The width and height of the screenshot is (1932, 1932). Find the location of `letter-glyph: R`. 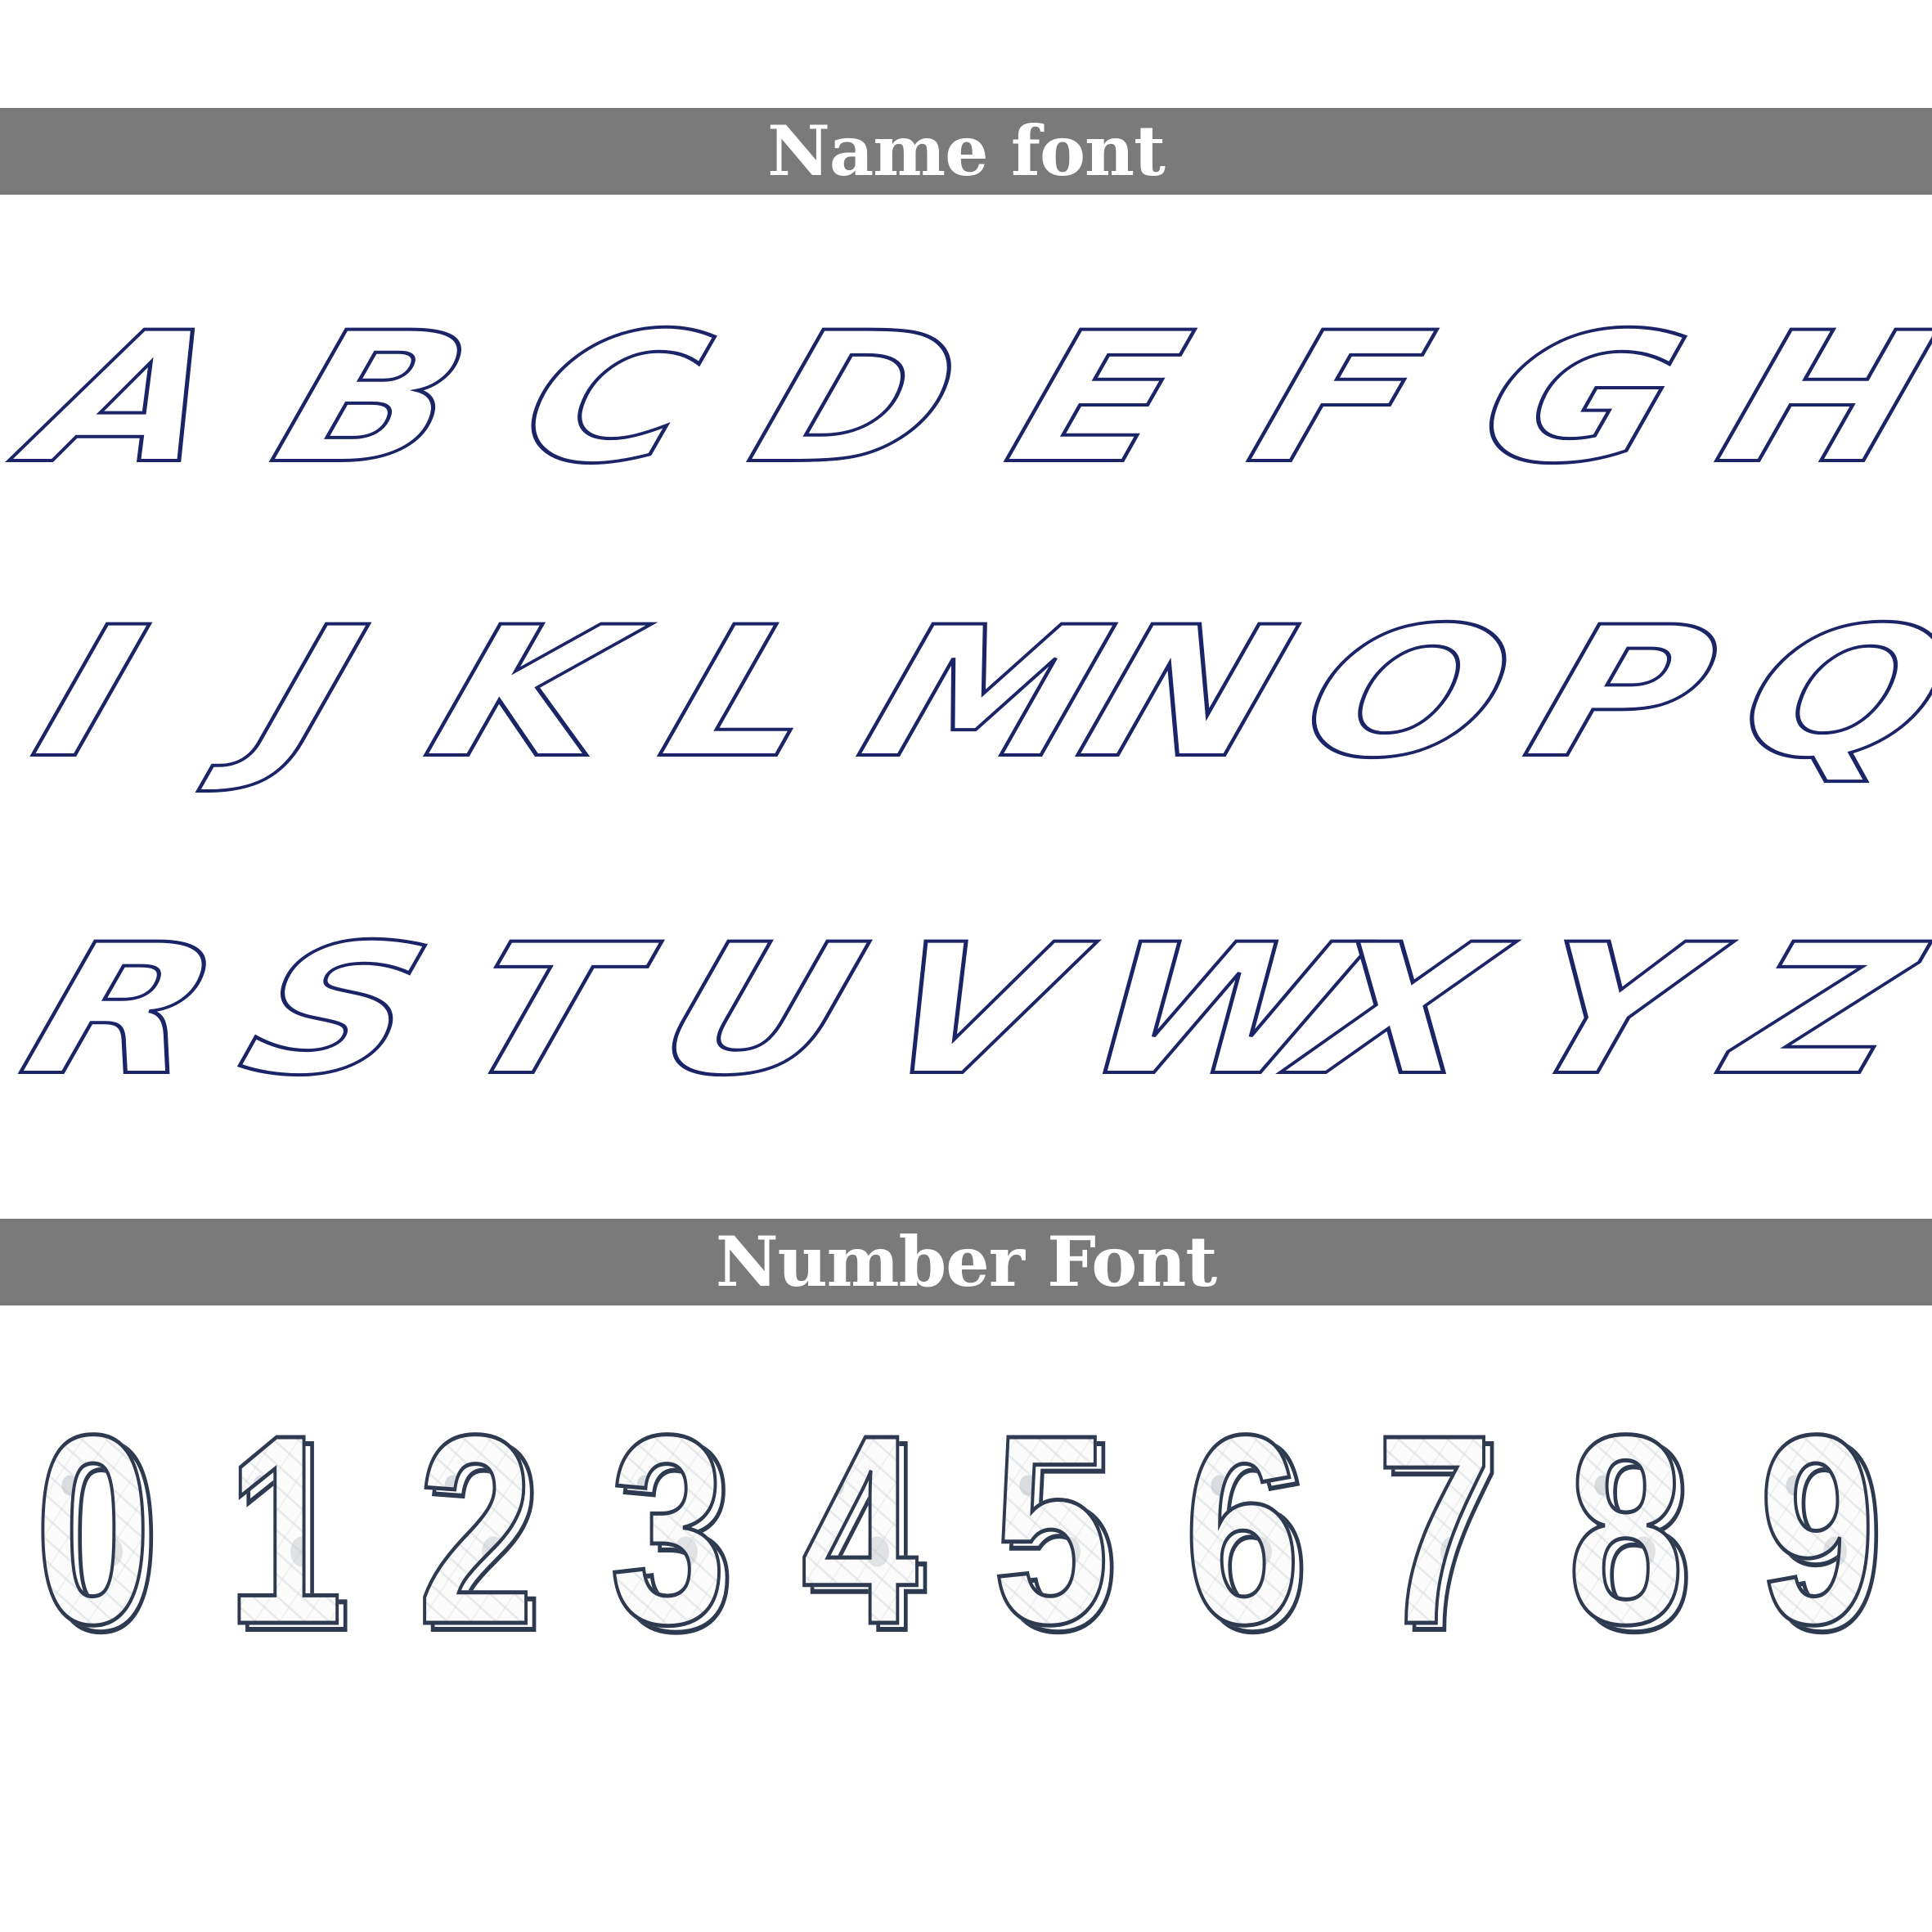

letter-glyph: R is located at coordinates (122, 1011).